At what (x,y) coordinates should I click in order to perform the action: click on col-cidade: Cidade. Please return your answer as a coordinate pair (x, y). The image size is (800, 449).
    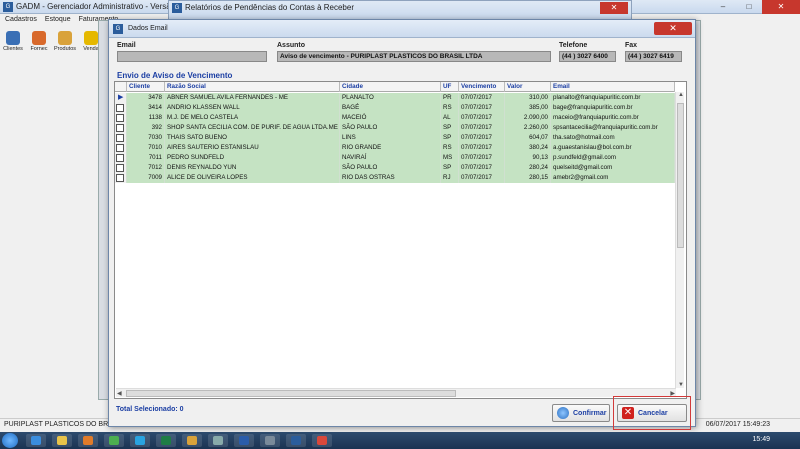
    Looking at the image, I should click on (390, 87).